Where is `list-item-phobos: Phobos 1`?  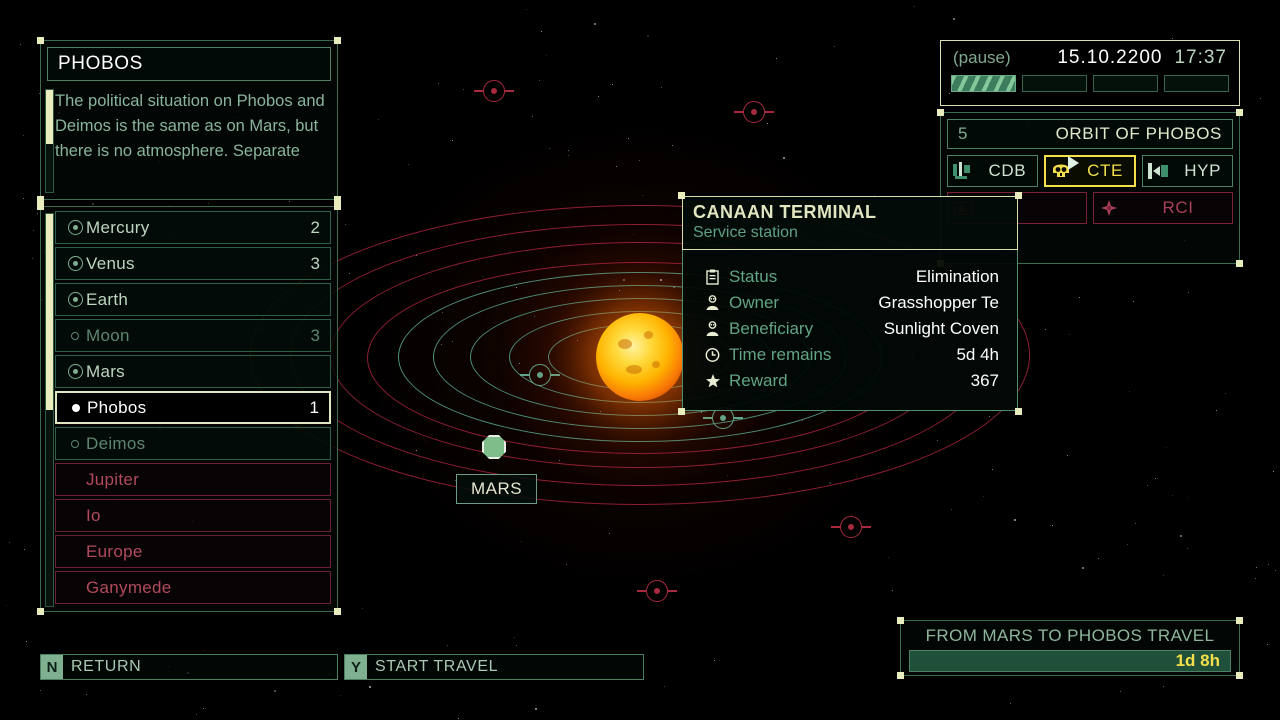 list-item-phobos: Phobos 1 is located at coordinates (193, 407).